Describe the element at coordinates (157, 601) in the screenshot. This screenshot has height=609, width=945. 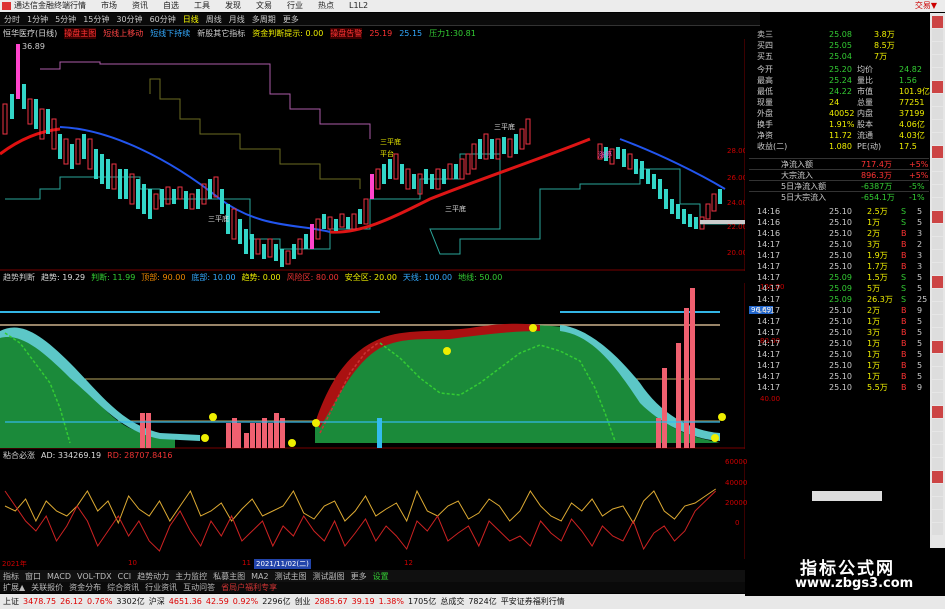
I see `index-label: 沪深` at that location.